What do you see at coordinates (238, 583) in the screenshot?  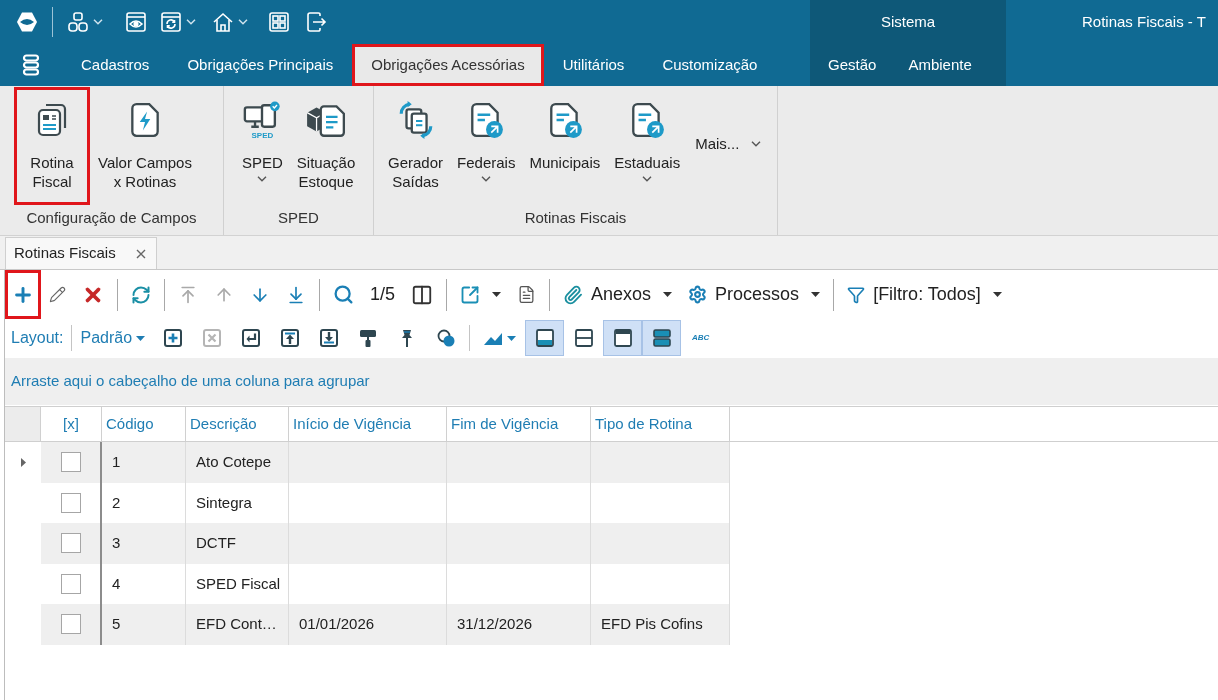 I see `table-cell-text: SPED Fiscal` at bounding box center [238, 583].